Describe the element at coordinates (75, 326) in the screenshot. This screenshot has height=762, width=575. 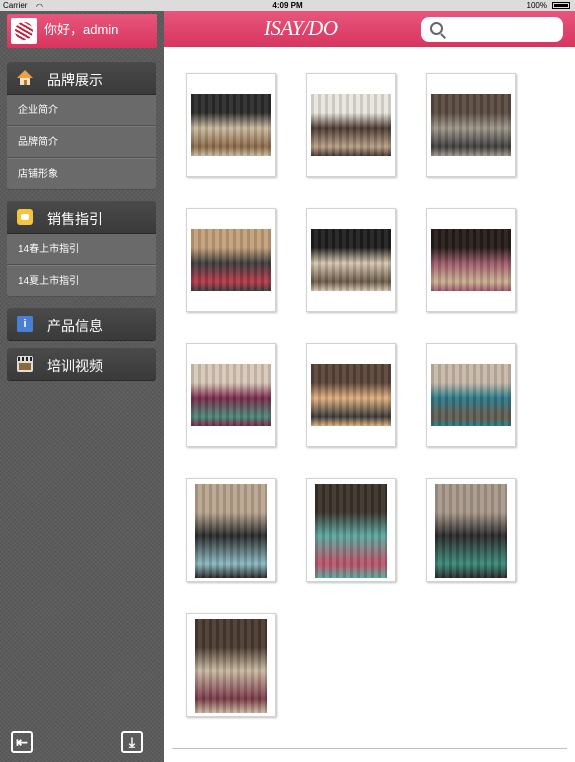
I see `group-label: 产品信息` at that location.